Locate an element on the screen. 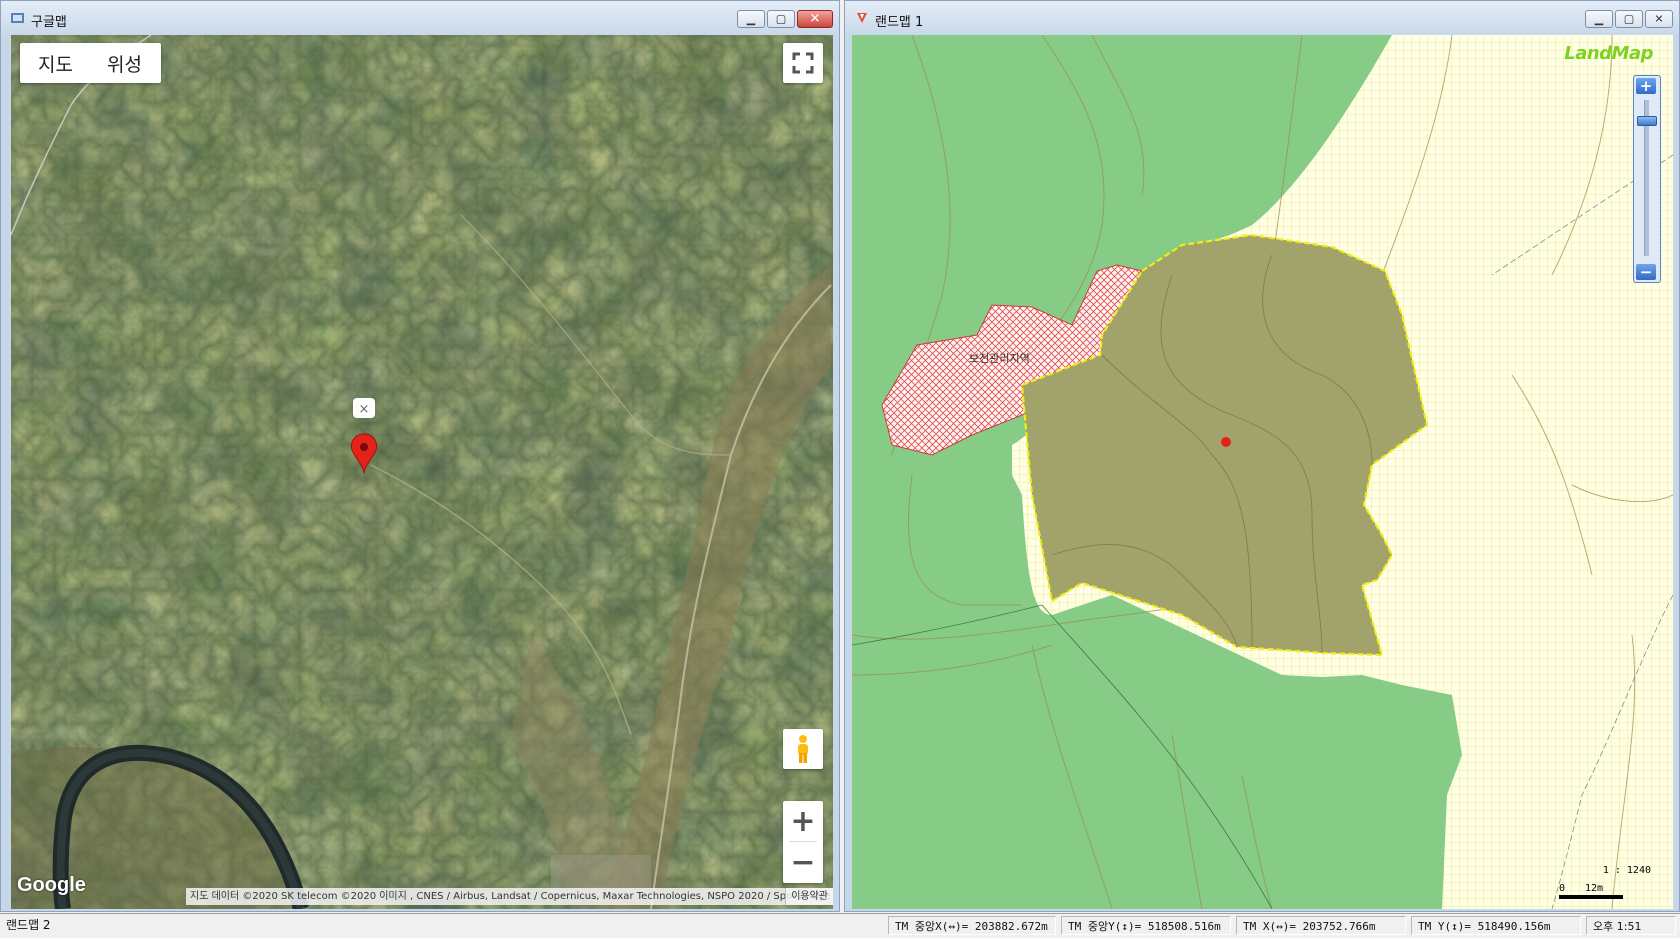  app-icon is located at coordinates (17, 18).